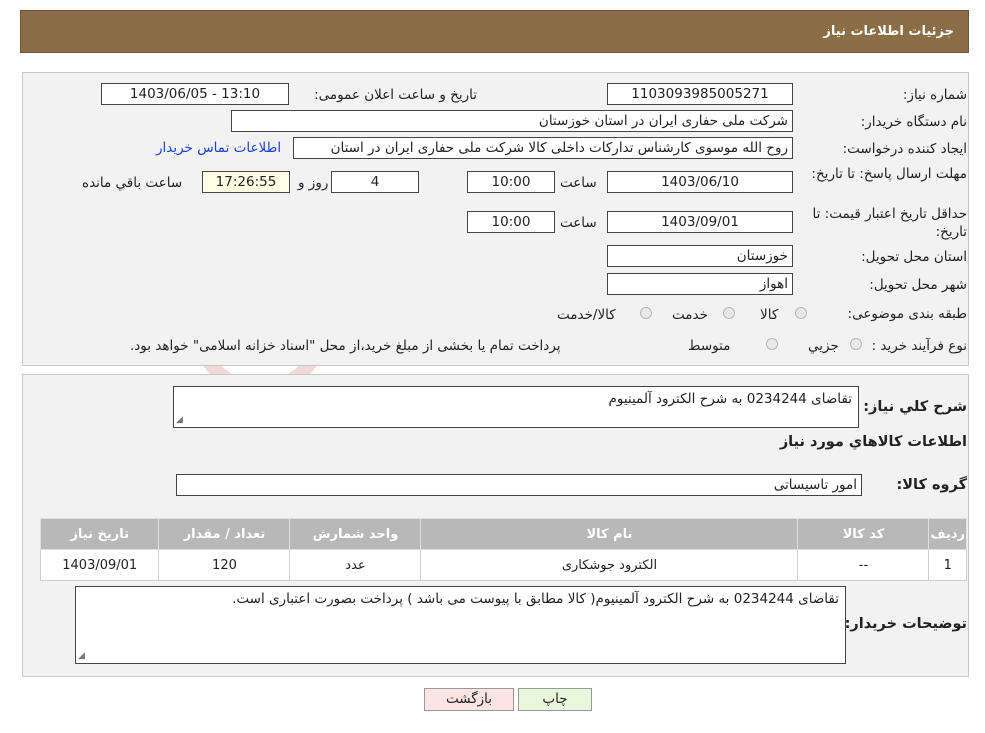  What do you see at coordinates (511, 222) in the screenshot?
I see `price-validity-time-field: 10:00` at bounding box center [511, 222].